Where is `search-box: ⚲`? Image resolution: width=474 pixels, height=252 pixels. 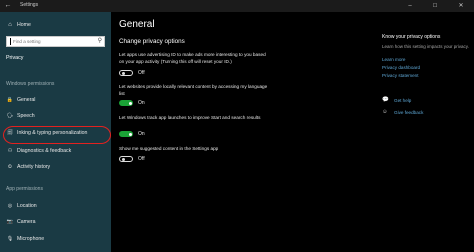
search-box: ⚲ is located at coordinates (55, 41).